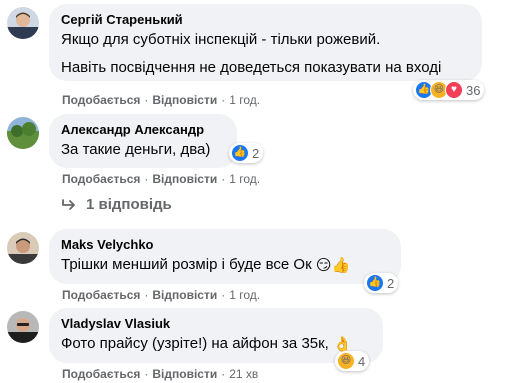  Describe the element at coordinates (225, 245) in the screenshot. I see `comment-author: Maks Velychko` at that location.